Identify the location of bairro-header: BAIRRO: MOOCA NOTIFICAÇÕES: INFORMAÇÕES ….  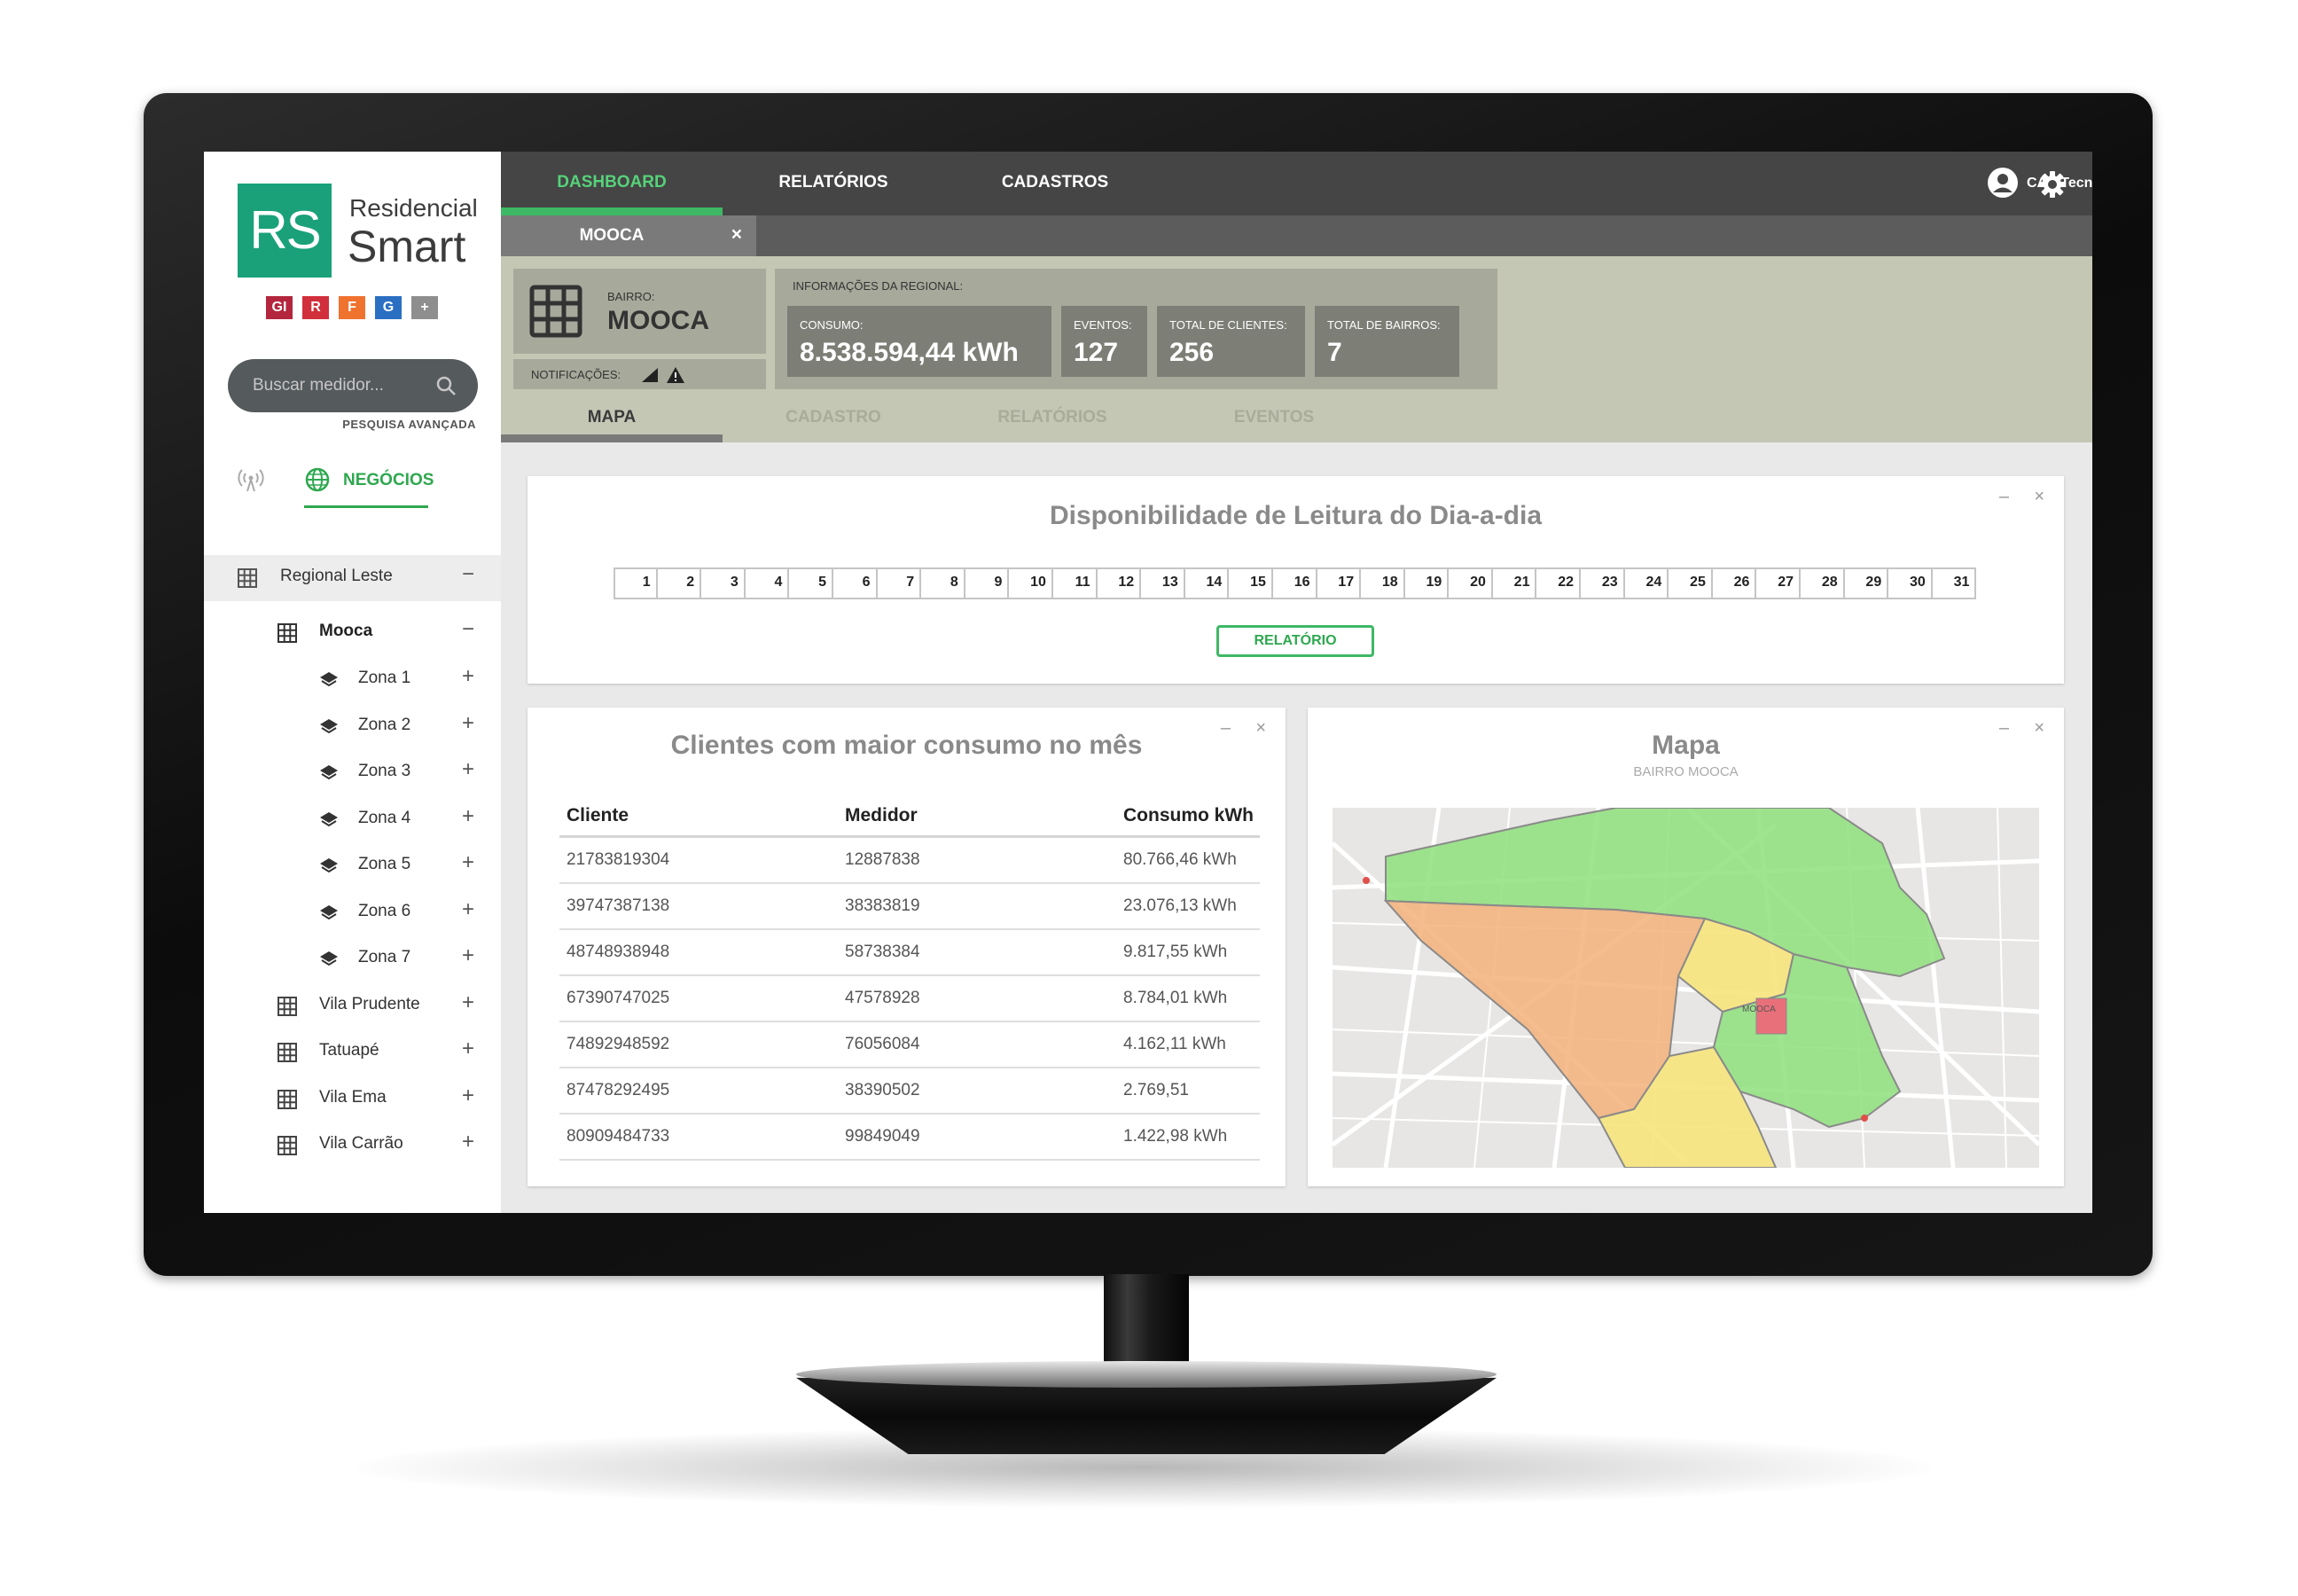
(1296, 349).